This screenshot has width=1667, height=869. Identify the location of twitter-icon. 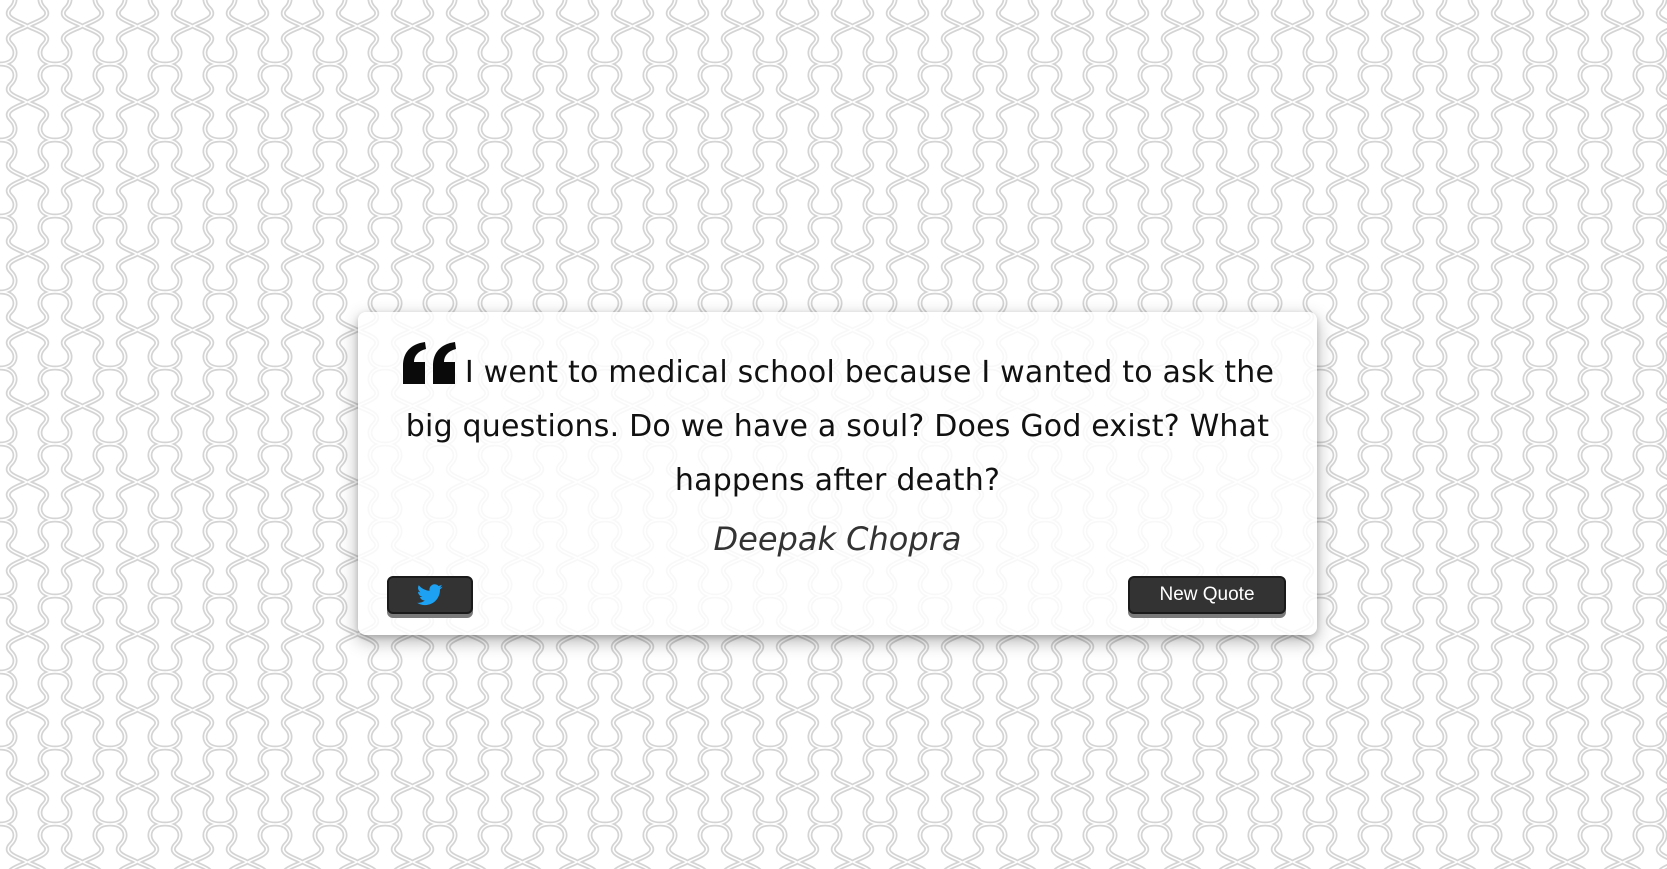
(430, 595).